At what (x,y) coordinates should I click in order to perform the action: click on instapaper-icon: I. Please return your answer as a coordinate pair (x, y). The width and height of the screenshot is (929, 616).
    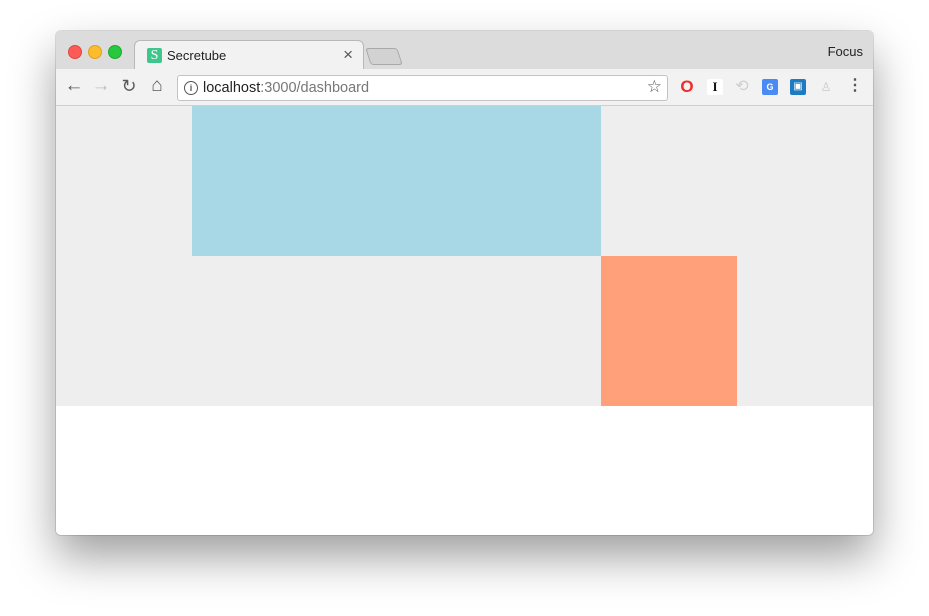
    Looking at the image, I should click on (715, 87).